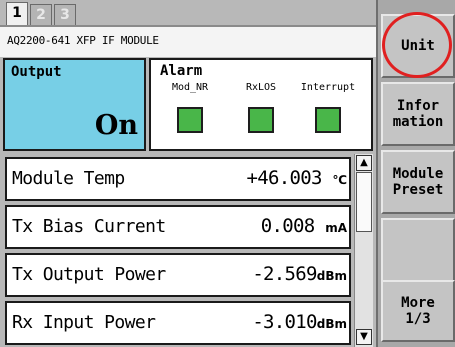  I want to click on measurement-value: -3.010dBm, so click(299, 322).